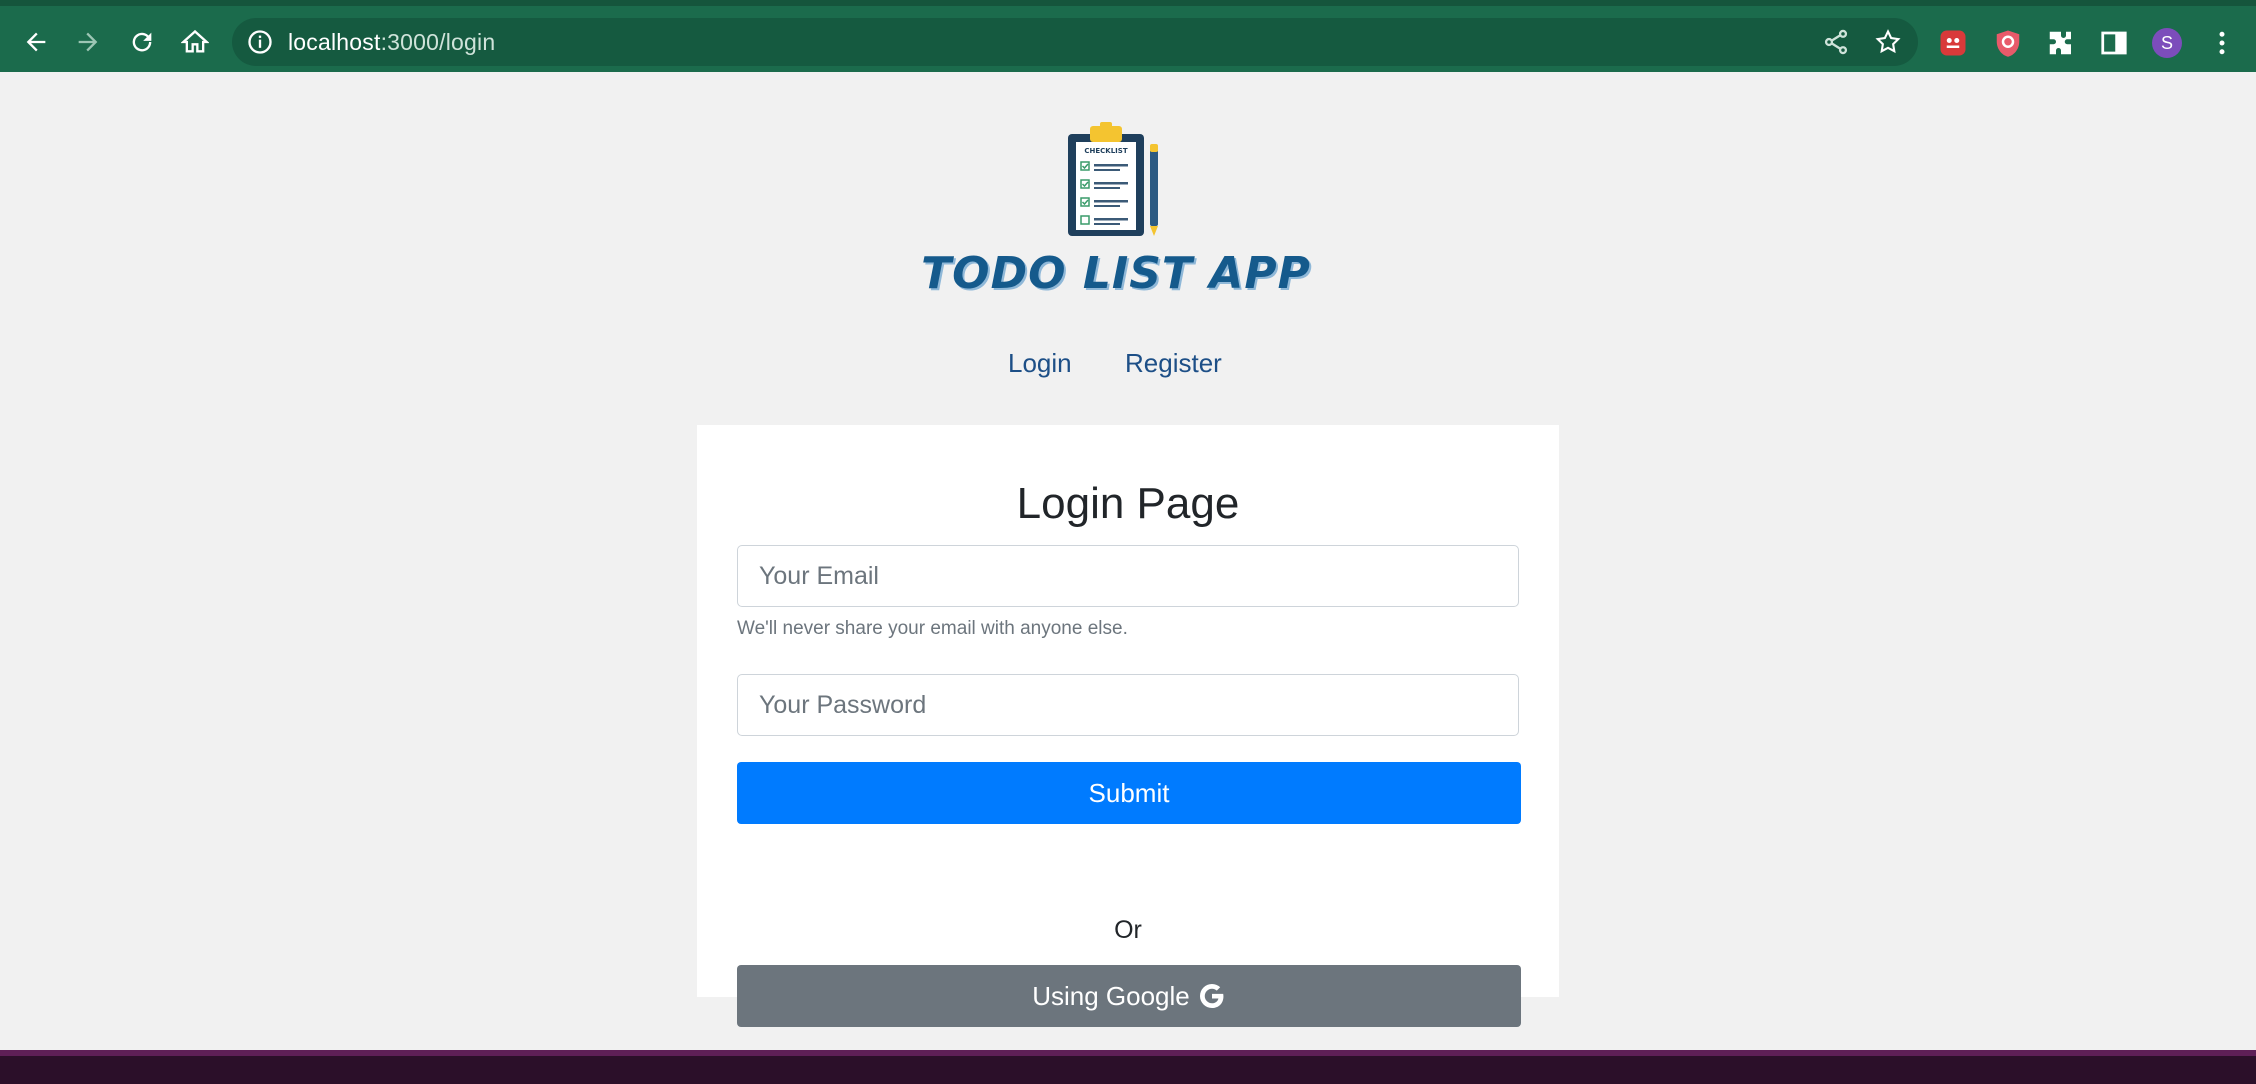 This screenshot has height=1084, width=2256. I want to click on url-text: localhost:3000/login, so click(391, 42).